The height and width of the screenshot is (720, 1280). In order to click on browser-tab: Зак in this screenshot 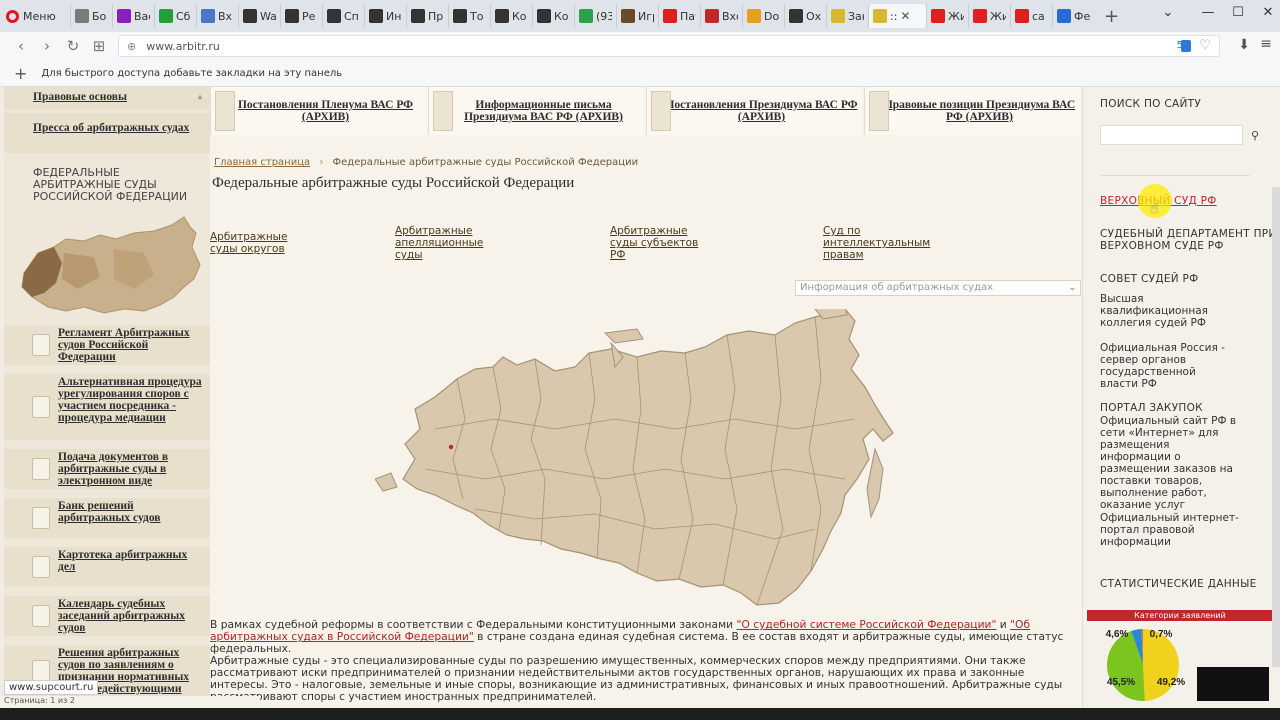, I will do `click(847, 16)`.